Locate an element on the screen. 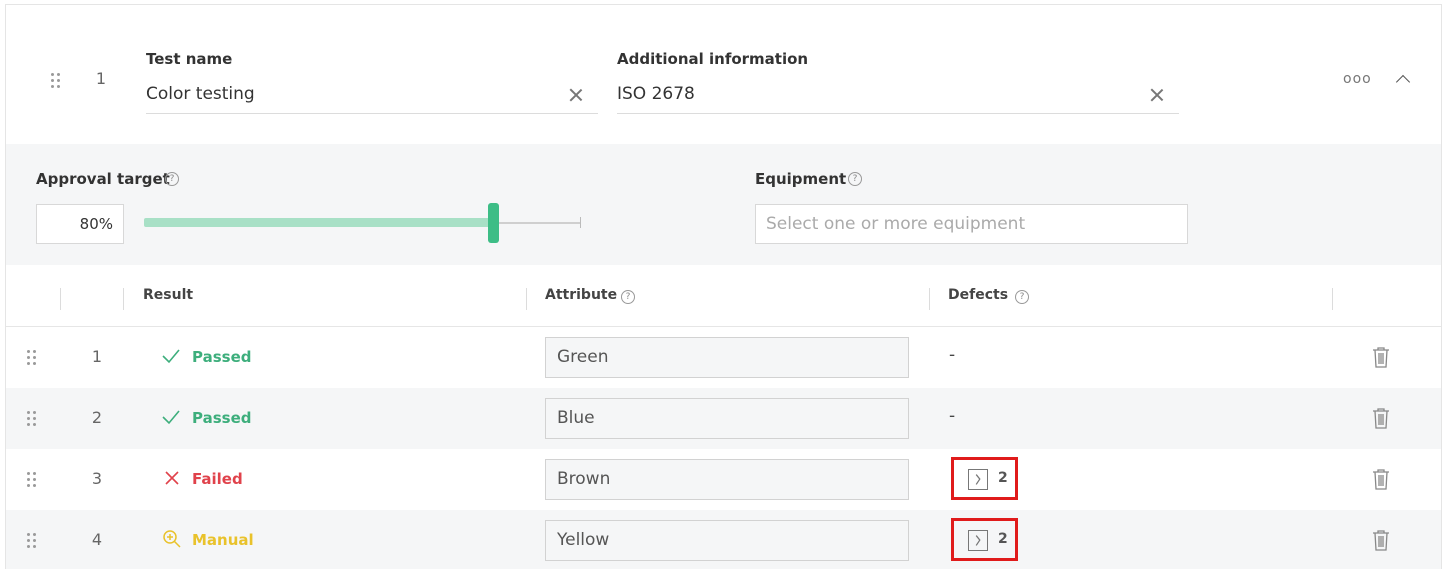  test-name-input: Color testing is located at coordinates (200, 94).